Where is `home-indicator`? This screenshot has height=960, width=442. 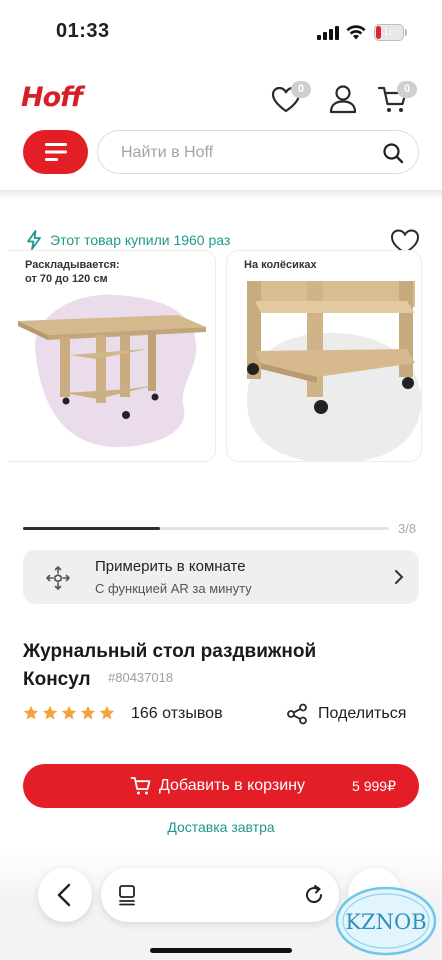
home-indicator is located at coordinates (221, 950).